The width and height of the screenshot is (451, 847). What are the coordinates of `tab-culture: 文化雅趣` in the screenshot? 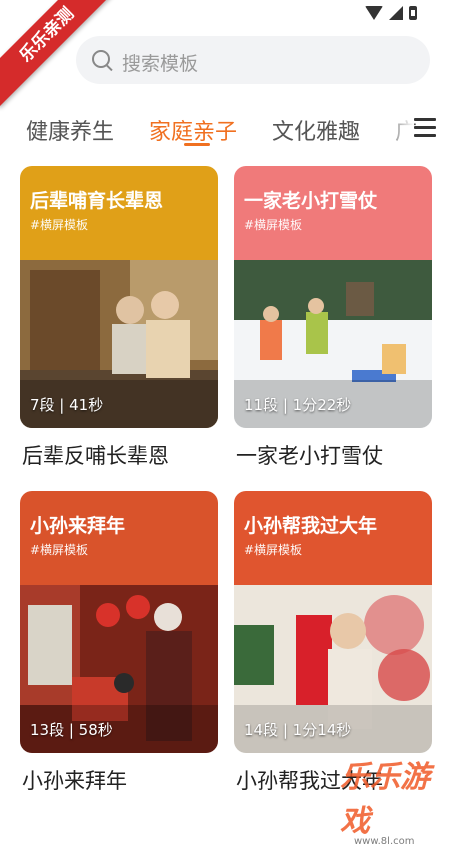 It's located at (316, 130).